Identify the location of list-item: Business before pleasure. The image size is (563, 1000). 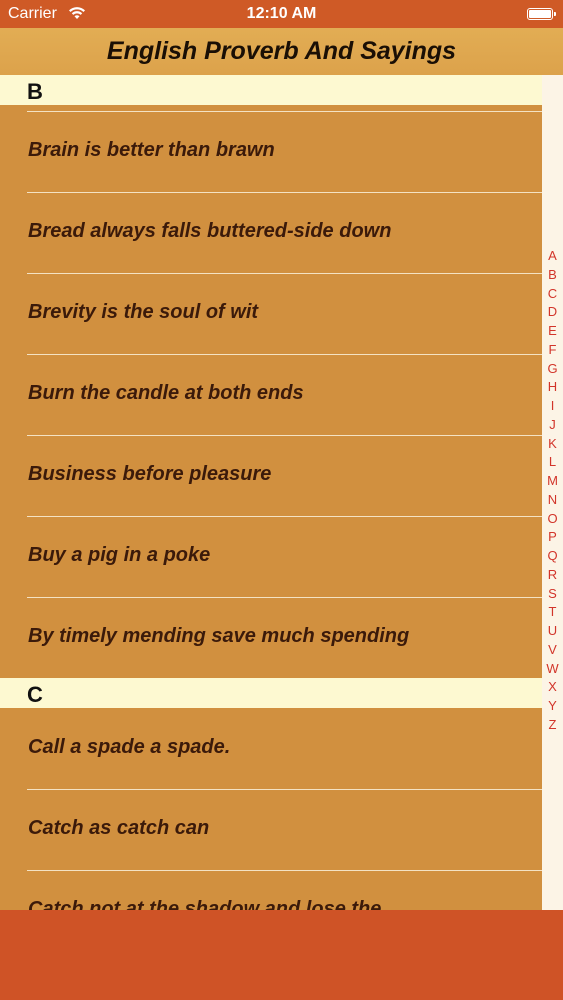
(271, 475).